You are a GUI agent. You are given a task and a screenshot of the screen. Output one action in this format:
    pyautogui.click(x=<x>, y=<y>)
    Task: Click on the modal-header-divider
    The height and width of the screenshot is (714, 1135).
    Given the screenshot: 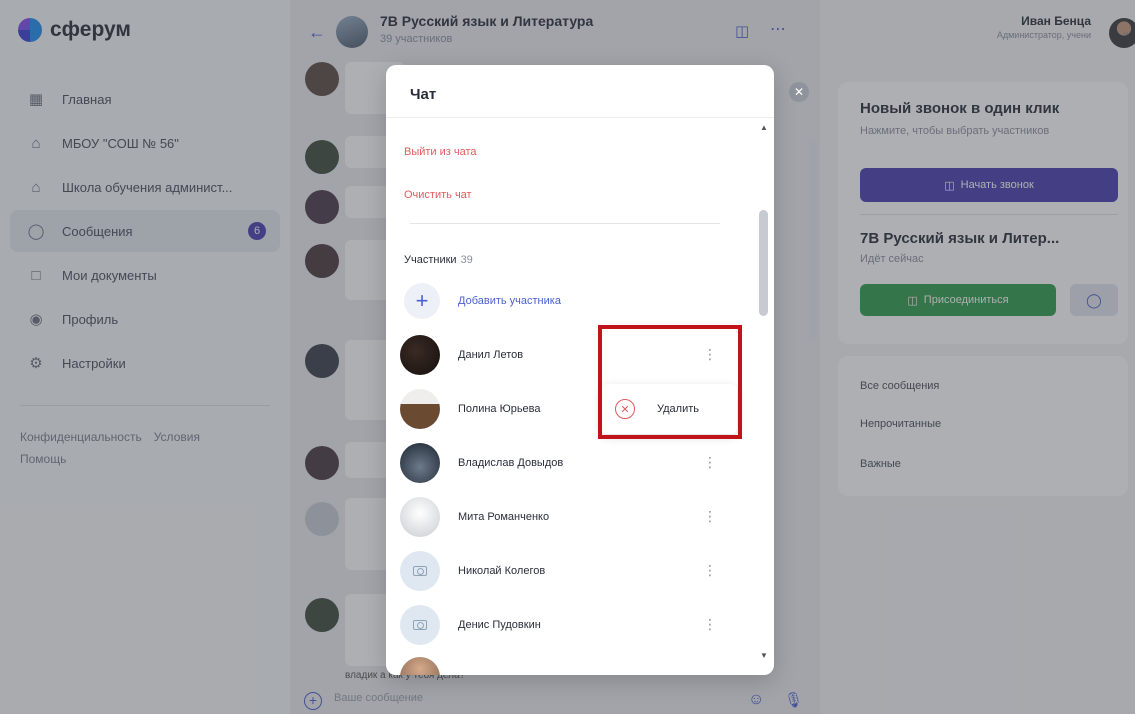 What is the action you would take?
    pyautogui.click(x=580, y=117)
    